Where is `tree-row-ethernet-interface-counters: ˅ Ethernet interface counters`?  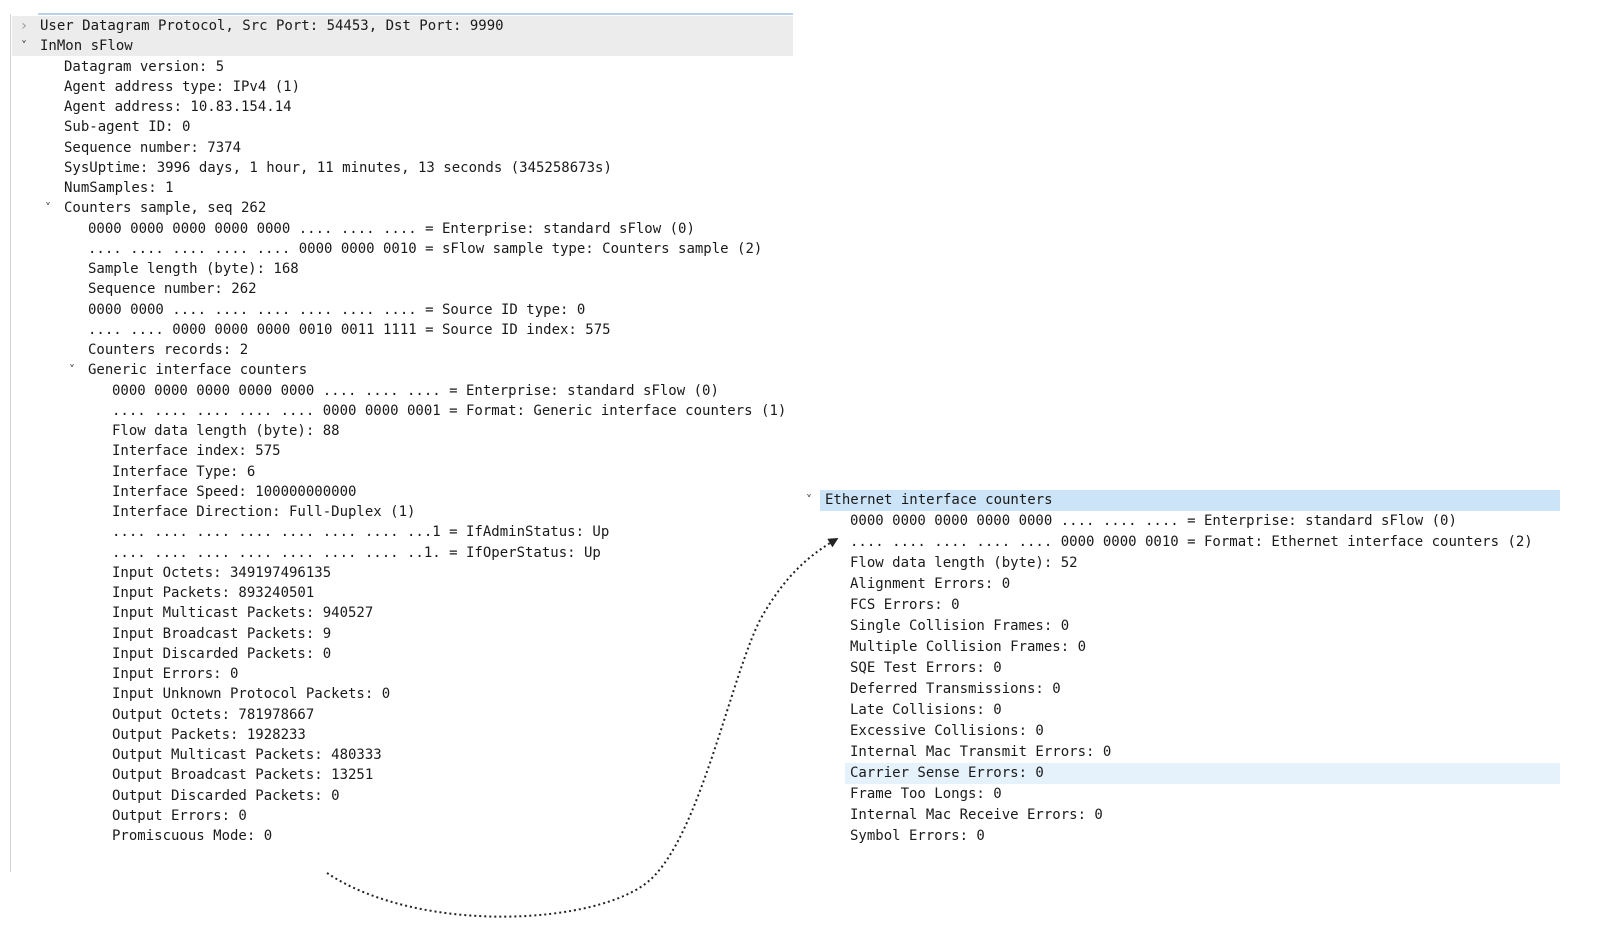
tree-row-ethernet-interface-counters: ˅ Ethernet interface counters is located at coordinates (1183, 500).